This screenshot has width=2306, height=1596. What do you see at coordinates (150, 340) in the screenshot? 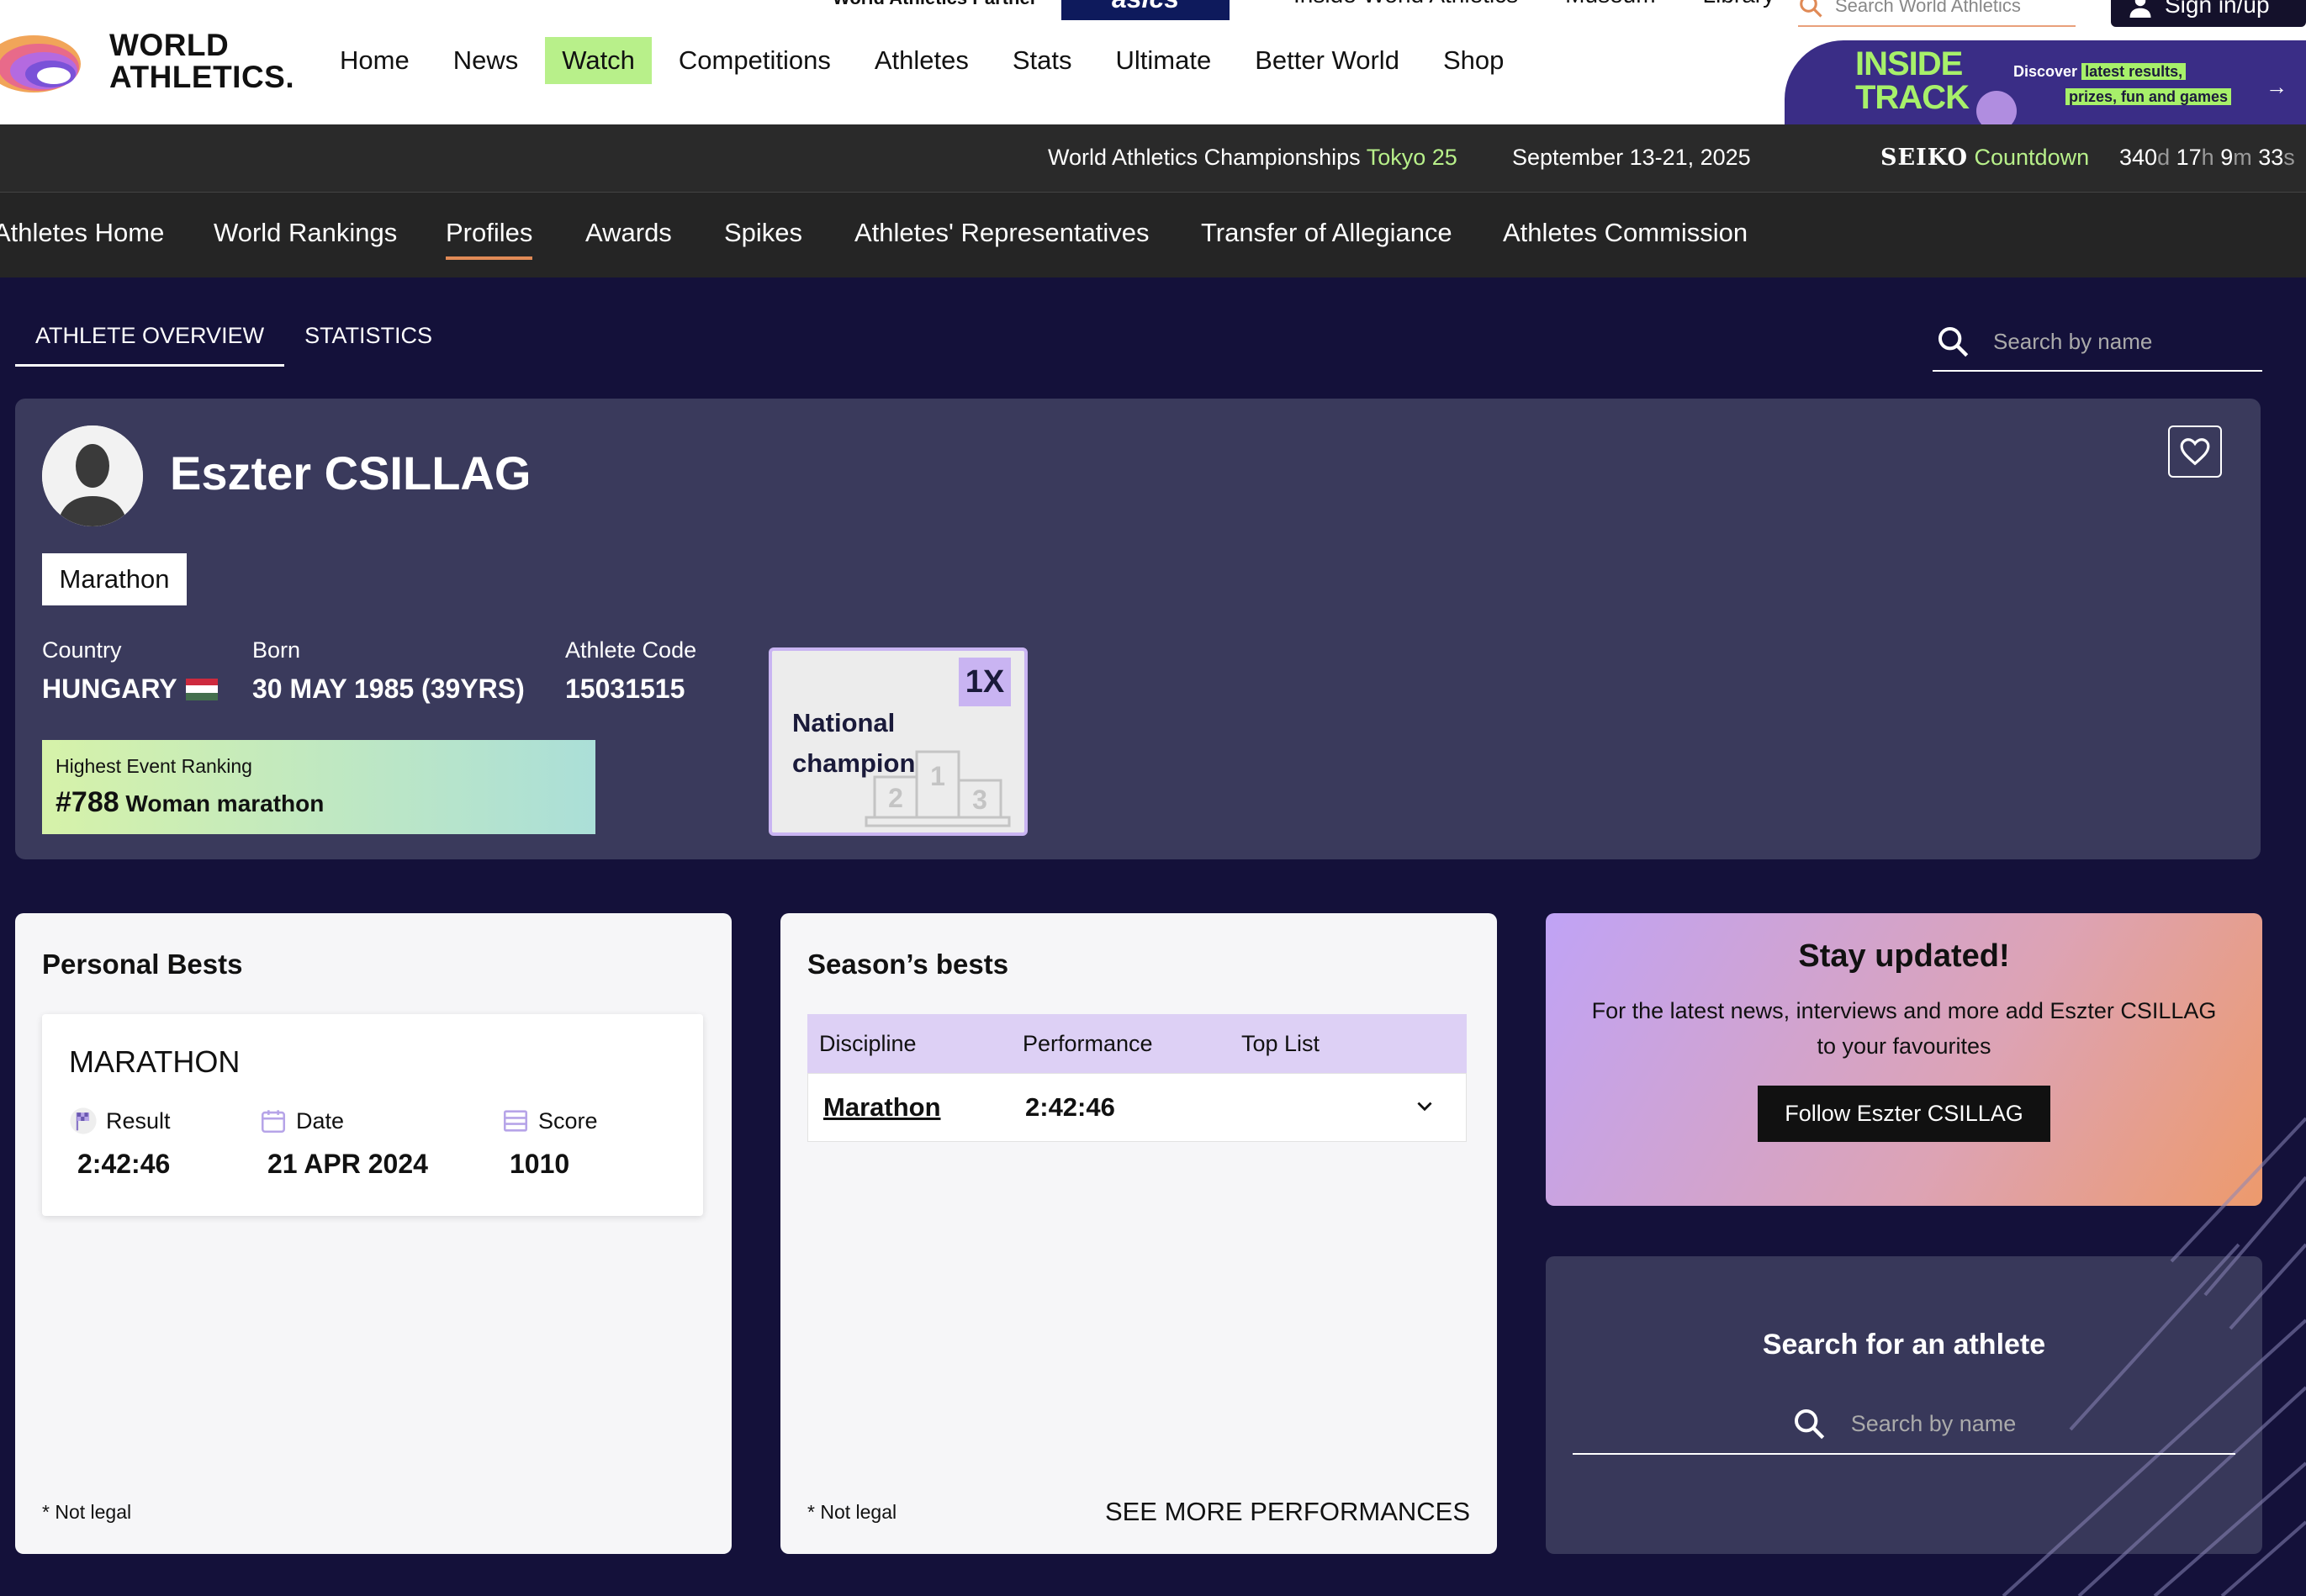
I see `tab-athlete-overview: ATHLETE OVERVIEW` at bounding box center [150, 340].